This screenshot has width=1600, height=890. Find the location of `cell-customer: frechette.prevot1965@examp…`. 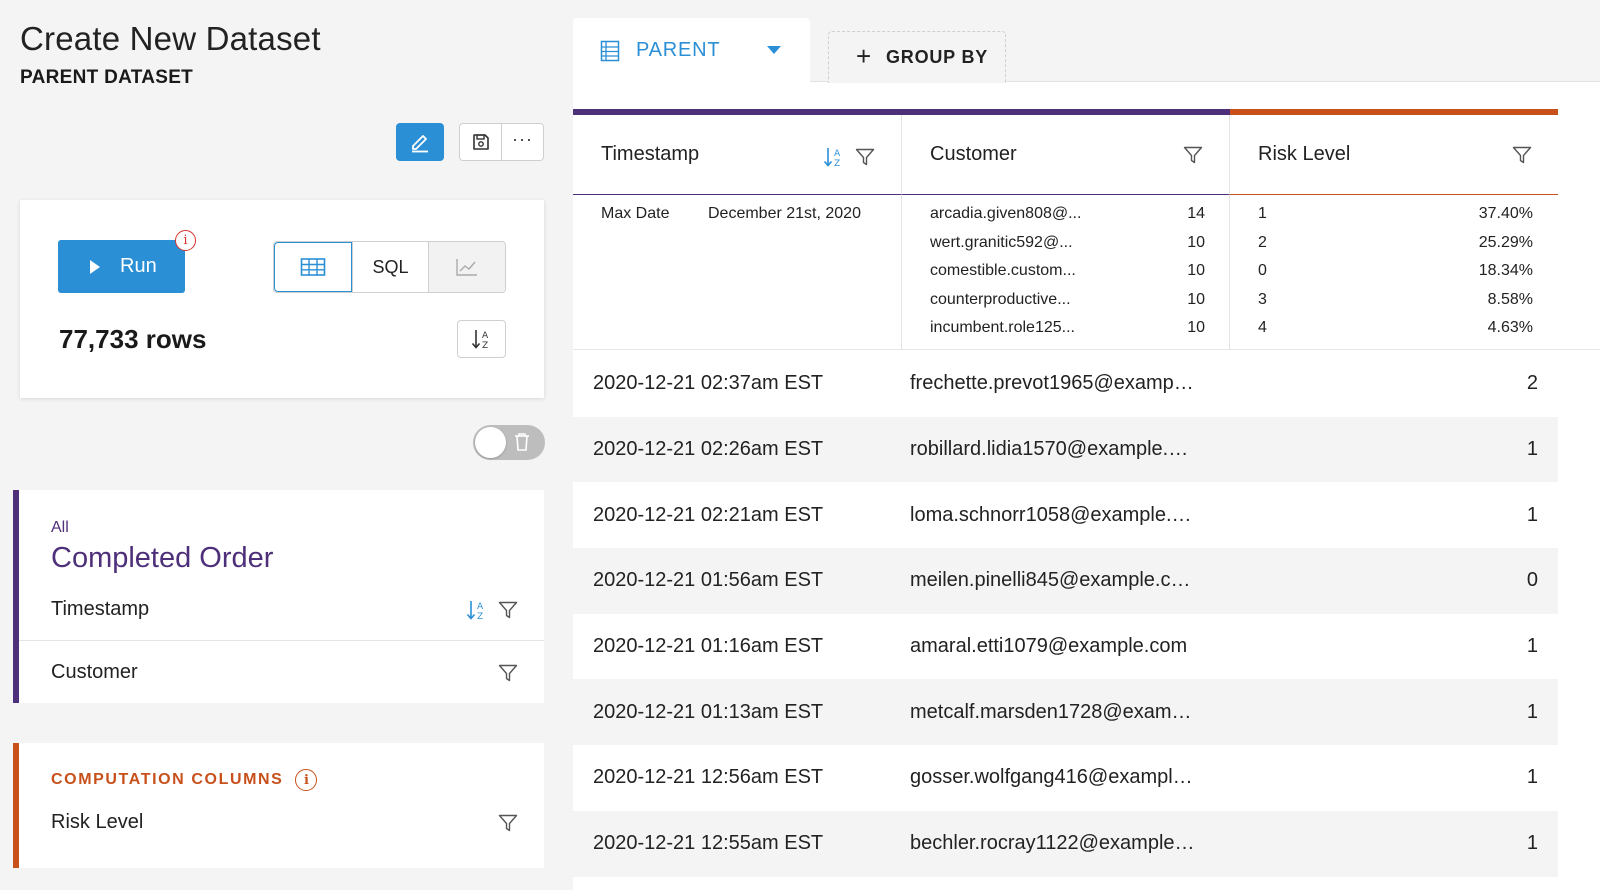

cell-customer: frechette.prevot1965@examp… is located at coordinates (1052, 383).